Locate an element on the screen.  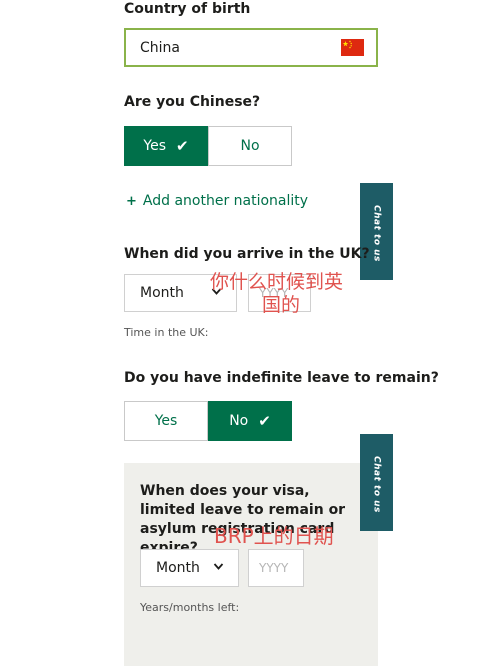
indefinite-no-button: No ✔ is located at coordinates (250, 421).